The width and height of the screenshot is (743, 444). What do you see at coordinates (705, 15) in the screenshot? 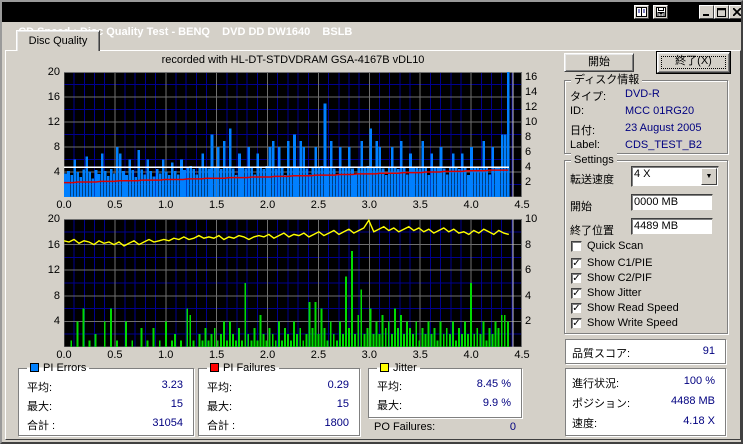
I see `minimize-icon` at bounding box center [705, 15].